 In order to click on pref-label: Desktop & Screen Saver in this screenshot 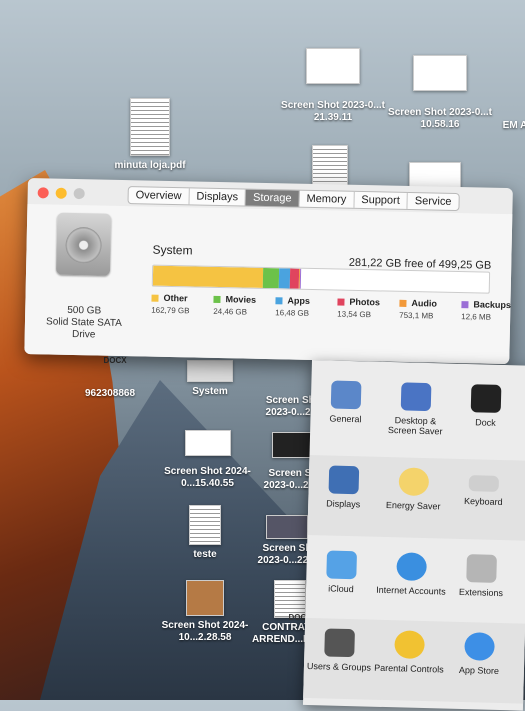, I will do `click(415, 426)`.